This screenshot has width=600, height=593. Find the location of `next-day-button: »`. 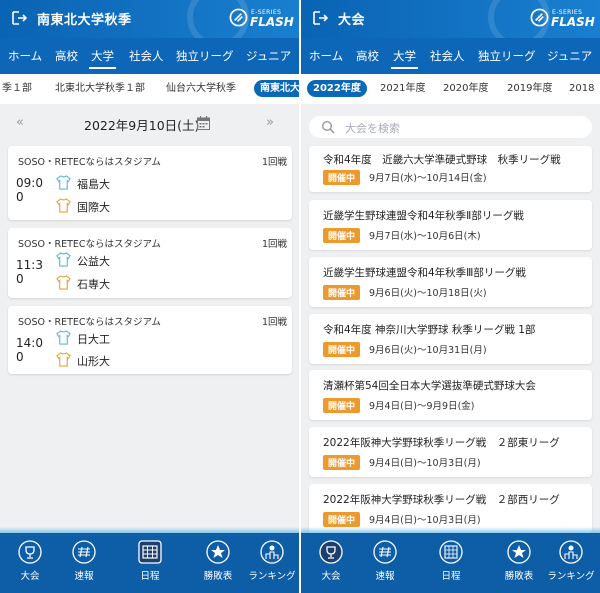

next-day-button: » is located at coordinates (270, 122).